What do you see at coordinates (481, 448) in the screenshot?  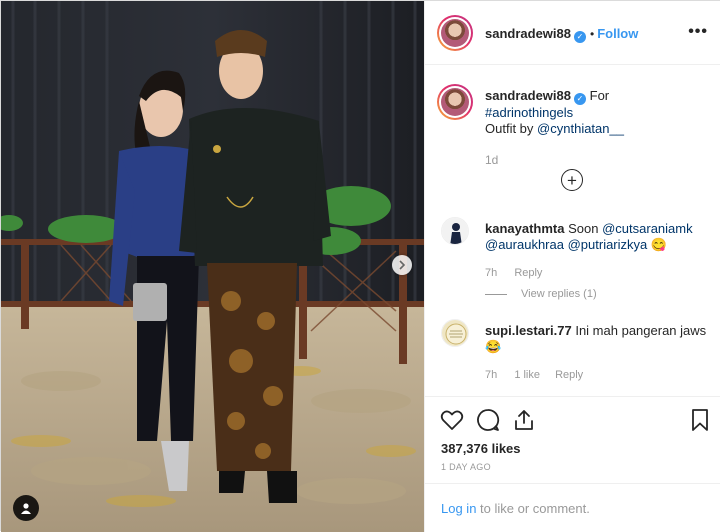 I see `likes-count: 387,376 likes` at bounding box center [481, 448].